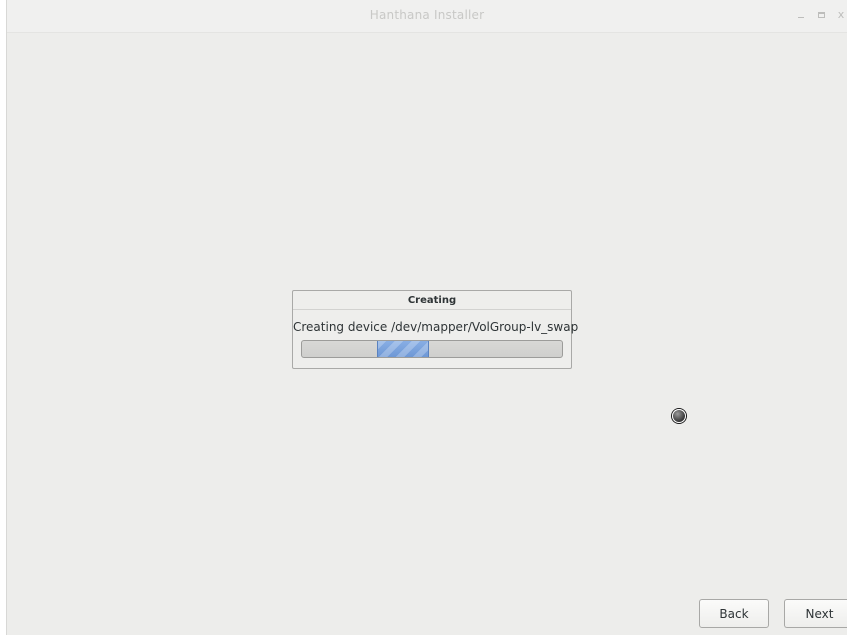 The height and width of the screenshot is (635, 847). What do you see at coordinates (432, 300) in the screenshot?
I see `dialog-title: Creating` at bounding box center [432, 300].